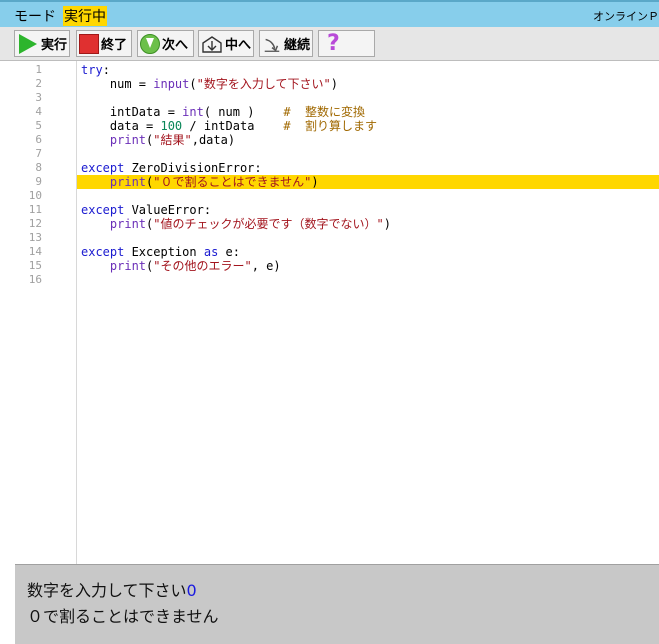 This screenshot has width=659, height=644. I want to click on code-token: # 割り算します, so click(330, 126).